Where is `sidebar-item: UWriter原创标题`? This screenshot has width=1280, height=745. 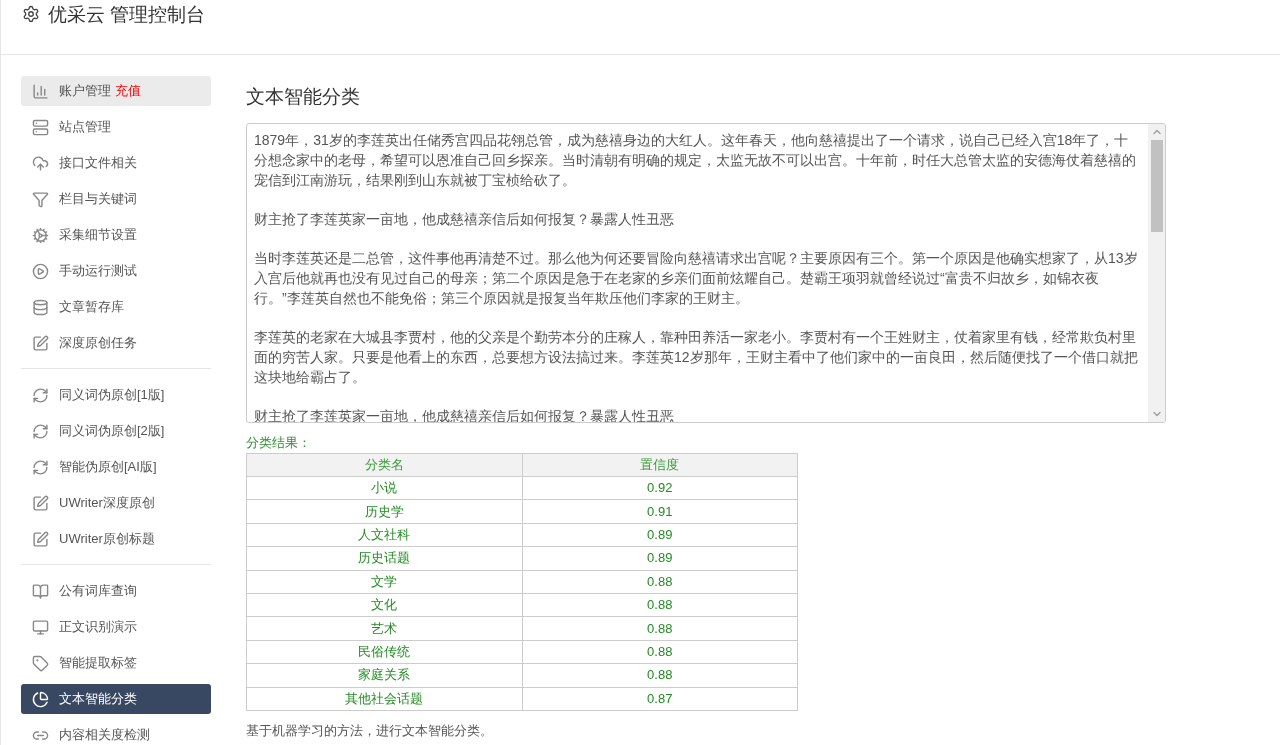
sidebar-item: UWriter原创标题 is located at coordinates (116, 539).